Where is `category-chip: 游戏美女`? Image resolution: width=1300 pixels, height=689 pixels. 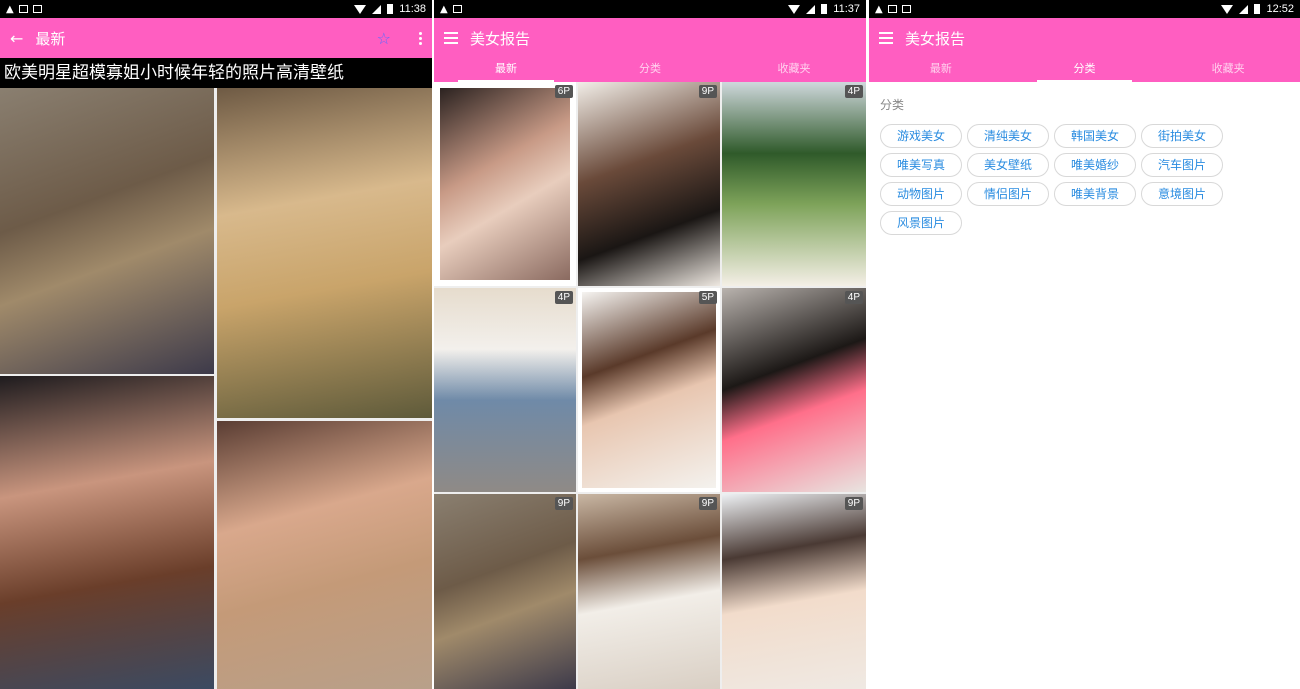 category-chip: 游戏美女 is located at coordinates (921, 136).